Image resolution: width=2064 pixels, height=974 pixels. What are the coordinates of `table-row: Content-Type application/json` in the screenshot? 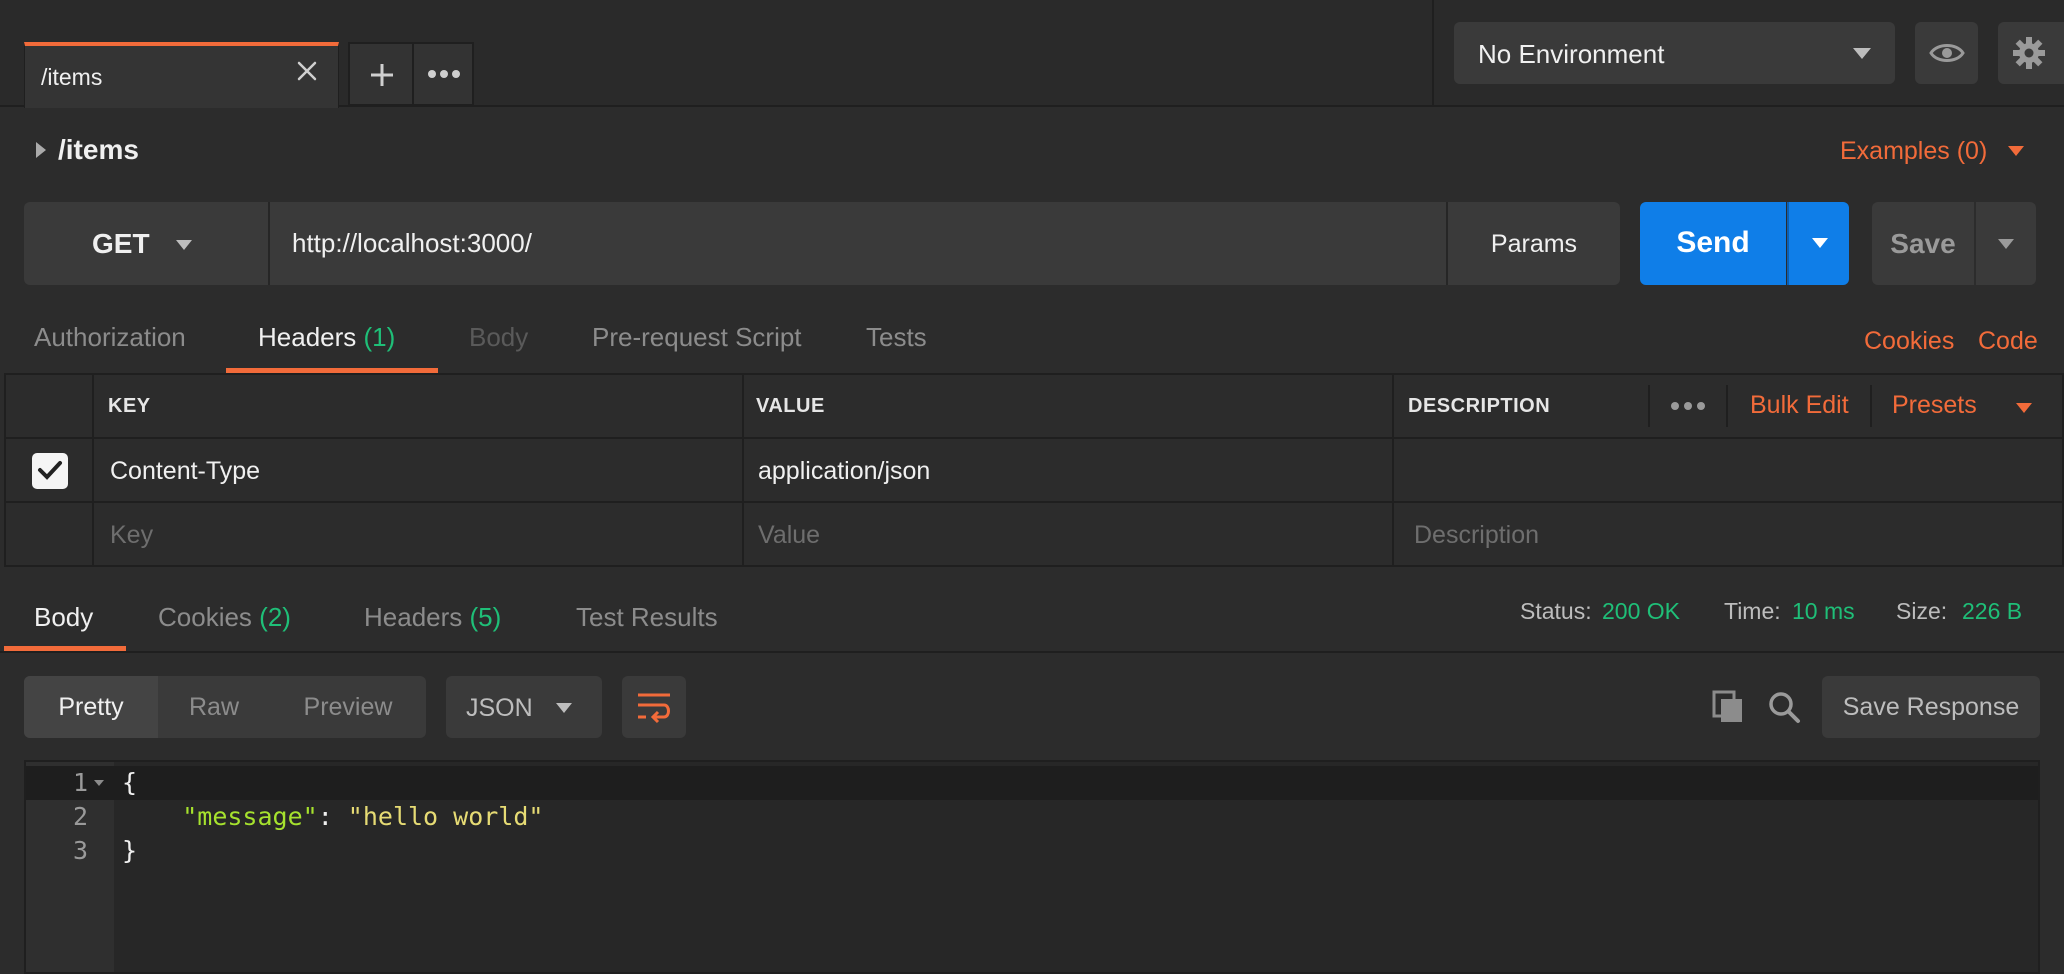 It's located at (1034, 470).